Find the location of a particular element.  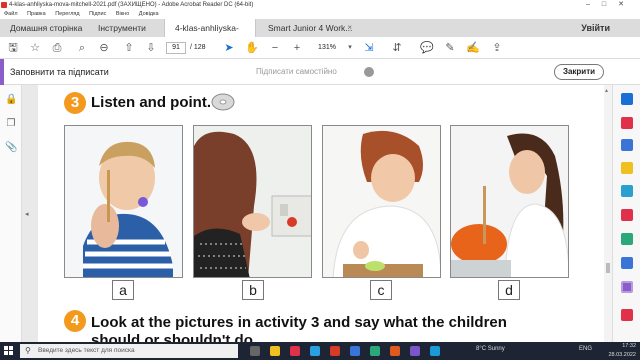

label-d: d is located at coordinates (509, 290).